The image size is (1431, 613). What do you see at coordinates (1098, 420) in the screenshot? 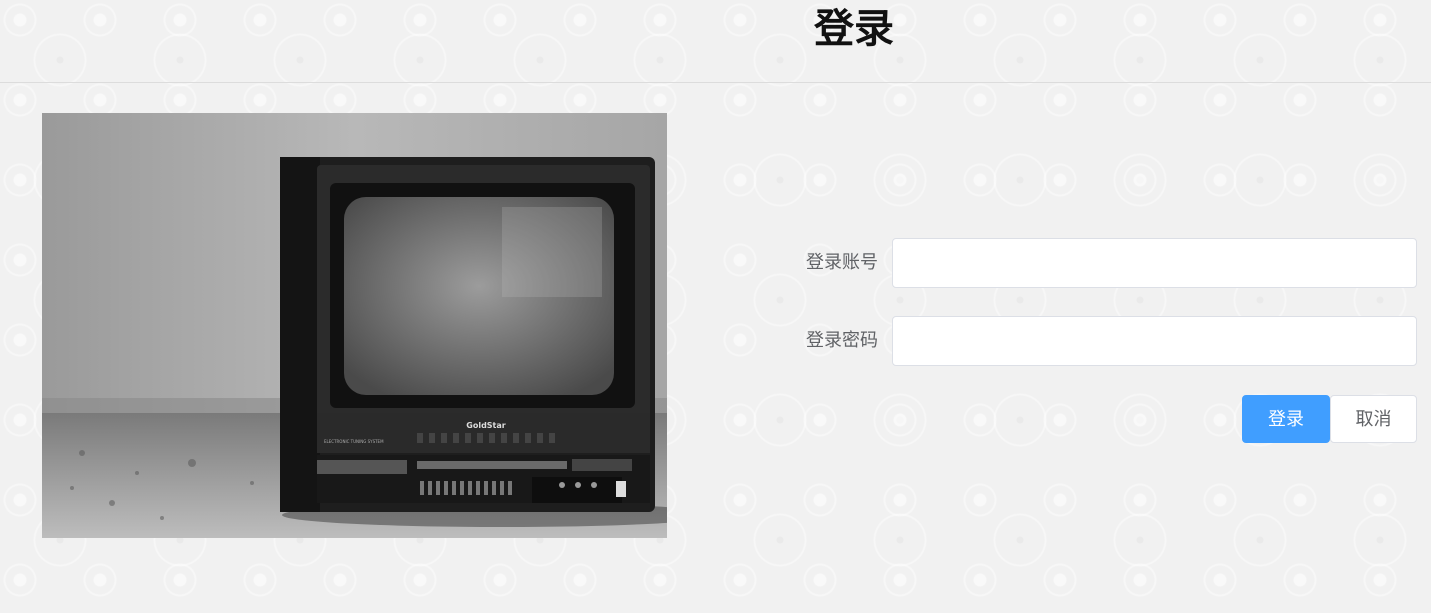
I see `button-row: 登录 取消` at bounding box center [1098, 420].